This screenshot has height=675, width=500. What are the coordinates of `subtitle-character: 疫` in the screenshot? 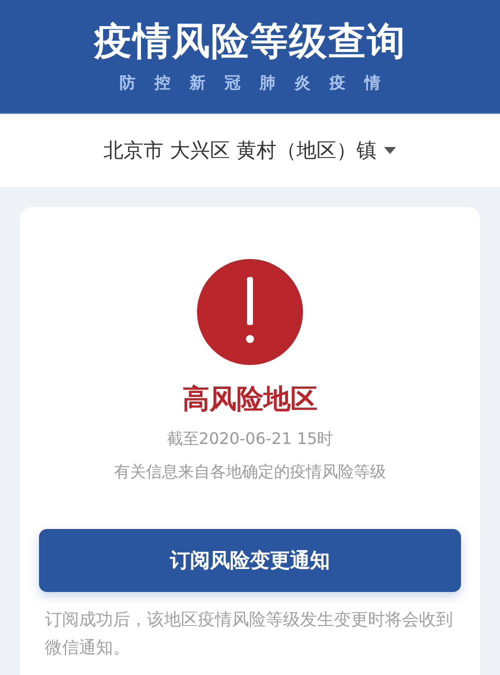 It's located at (338, 83).